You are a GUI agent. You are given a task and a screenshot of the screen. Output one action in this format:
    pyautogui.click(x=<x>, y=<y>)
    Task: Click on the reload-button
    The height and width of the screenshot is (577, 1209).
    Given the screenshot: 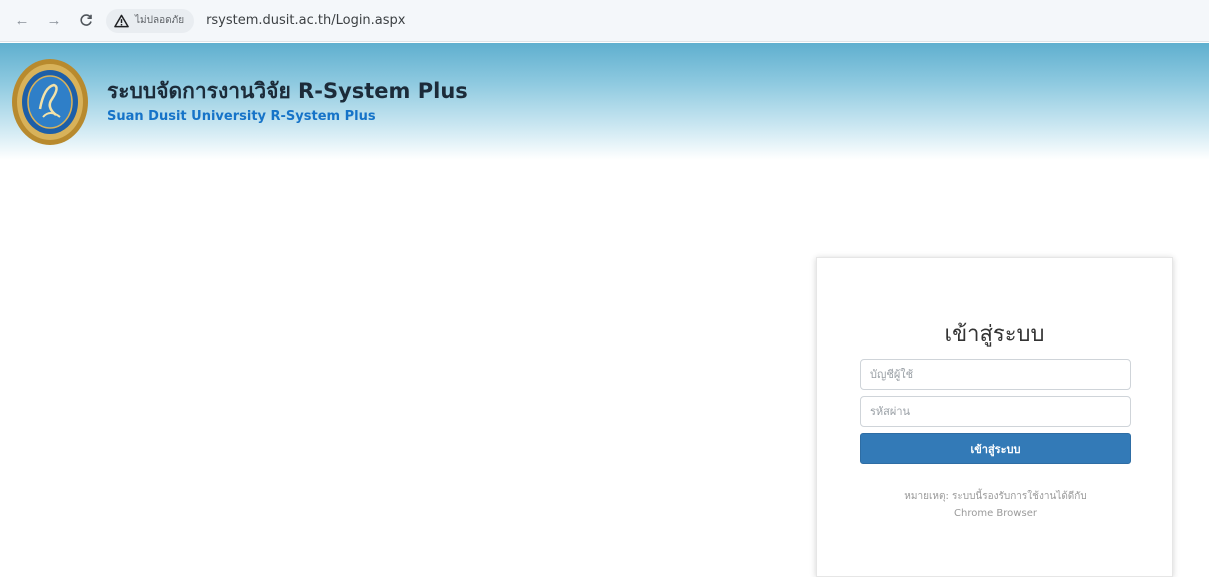 What is the action you would take?
    pyautogui.click(x=86, y=21)
    